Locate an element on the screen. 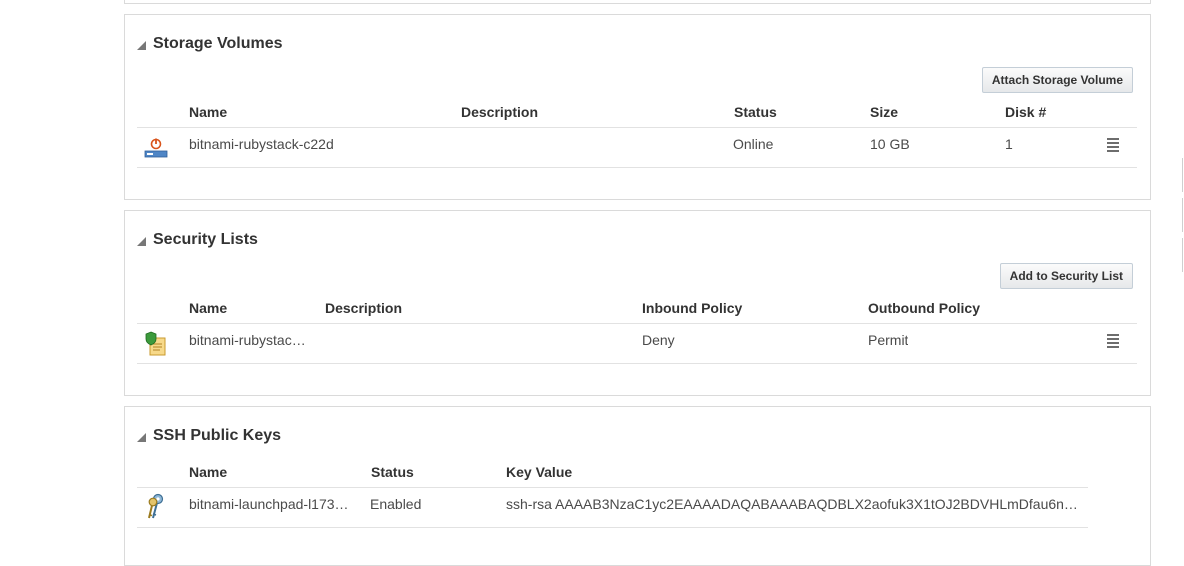  column-header-size: Size is located at coordinates (884, 112).